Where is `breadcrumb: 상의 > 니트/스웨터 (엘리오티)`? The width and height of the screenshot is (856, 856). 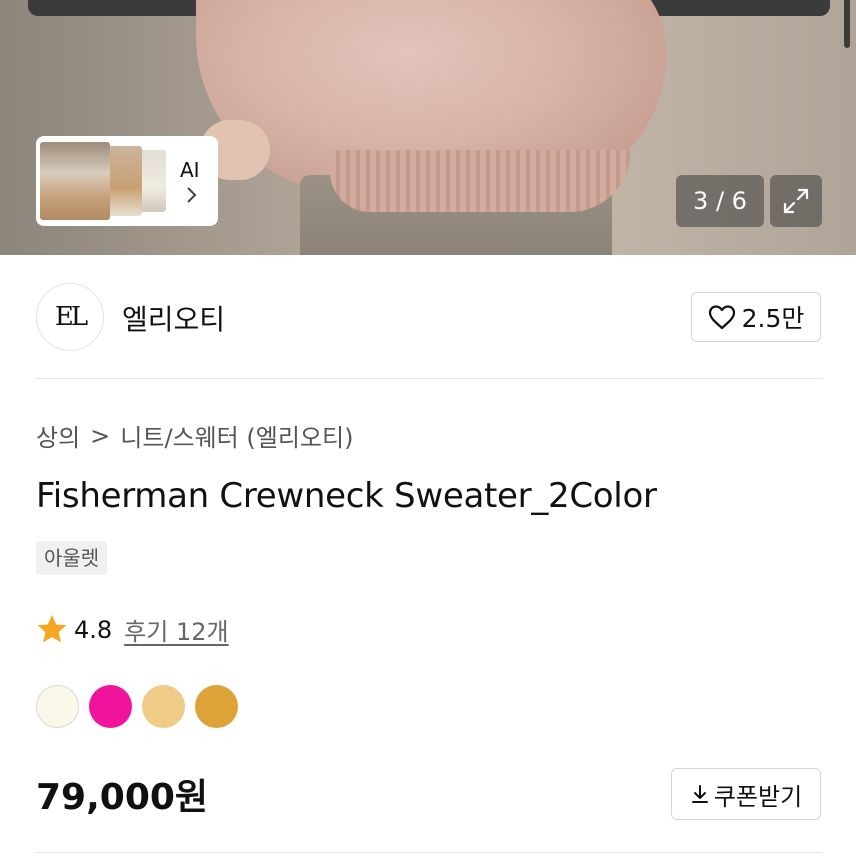
breadcrumb: 상의 > 니트/스웨터 (엘리오티) is located at coordinates (194, 435).